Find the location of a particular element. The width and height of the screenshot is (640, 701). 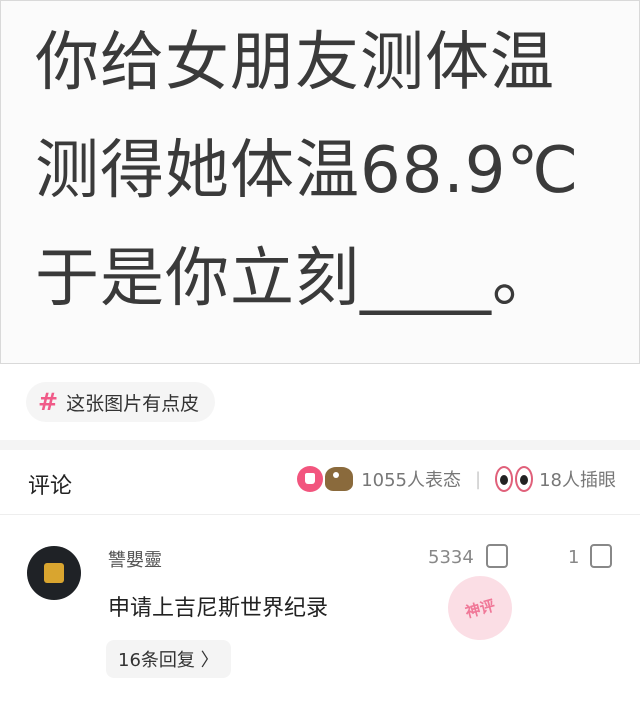

eyes-count: 18人插眼 is located at coordinates (577, 480).